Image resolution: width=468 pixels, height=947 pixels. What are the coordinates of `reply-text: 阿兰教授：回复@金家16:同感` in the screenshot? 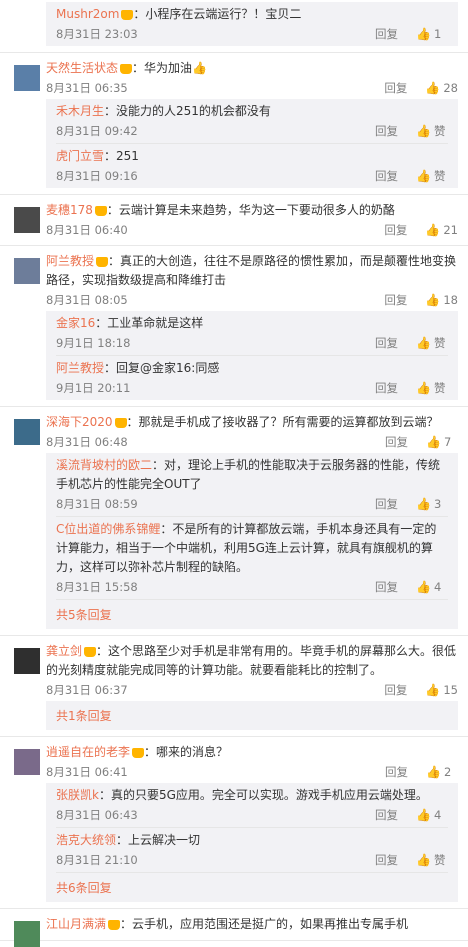 It's located at (252, 368).